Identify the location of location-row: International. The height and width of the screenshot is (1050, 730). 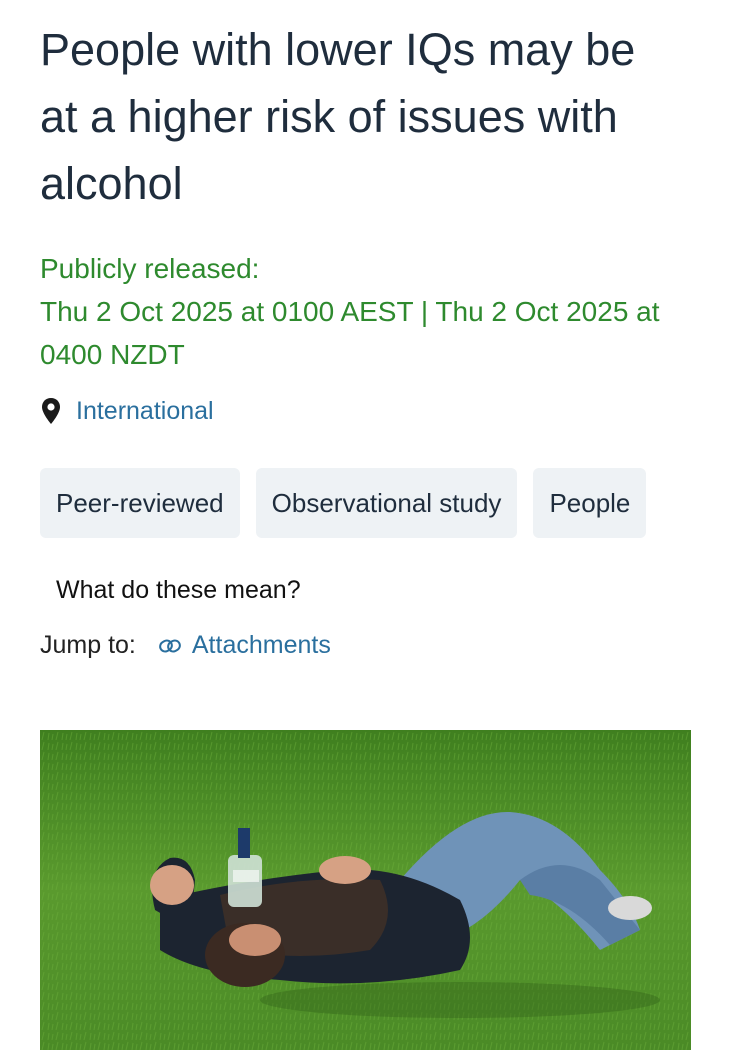
(365, 411).